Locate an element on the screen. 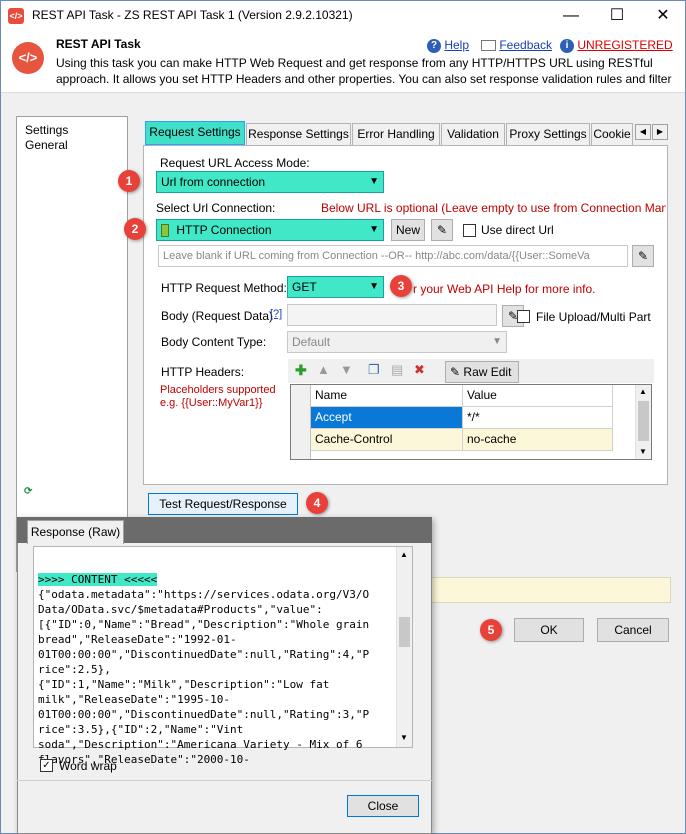 Image resolution: width=686 pixels, height=834 pixels. select-connection-label: Select Url Connection: is located at coordinates (216, 208).